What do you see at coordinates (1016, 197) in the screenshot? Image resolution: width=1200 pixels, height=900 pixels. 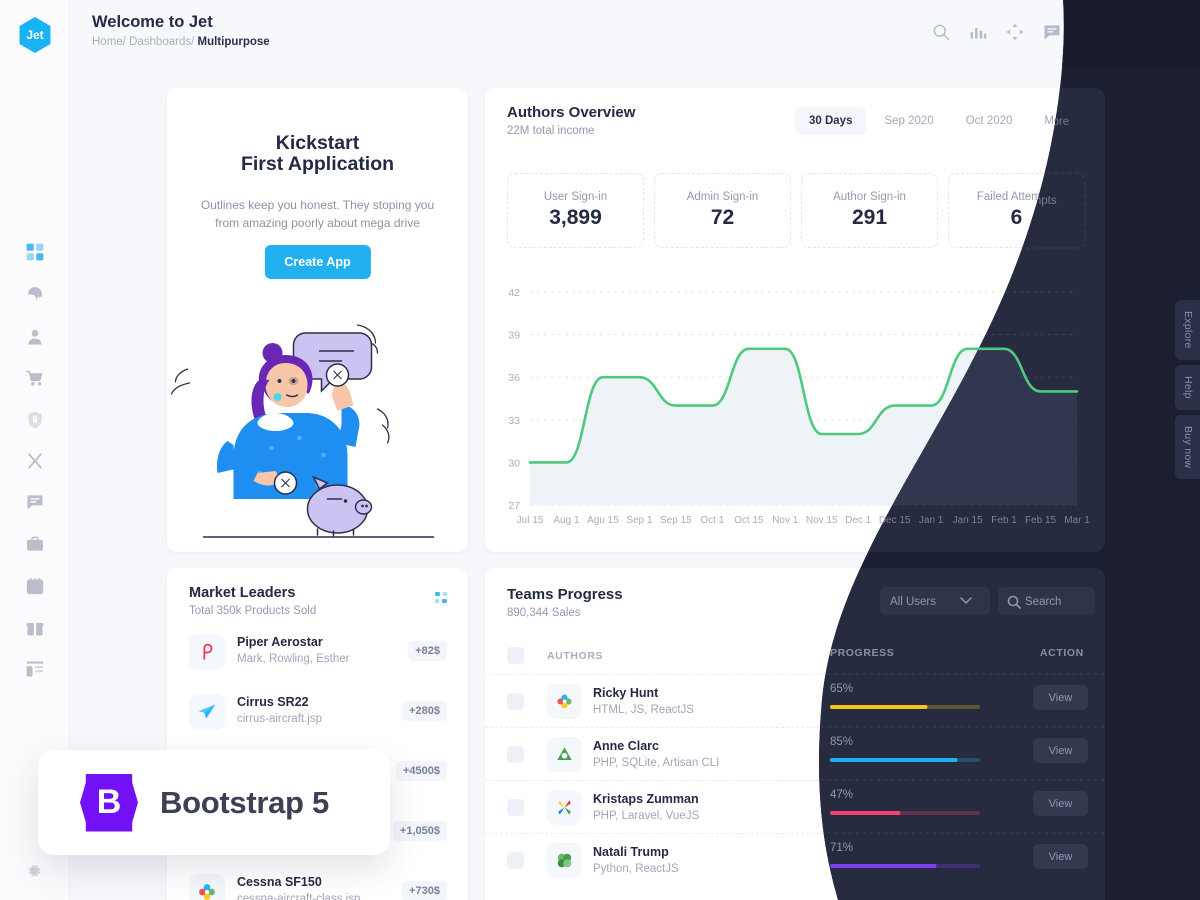 I see `stat-label: Failed Attempts` at bounding box center [1016, 197].